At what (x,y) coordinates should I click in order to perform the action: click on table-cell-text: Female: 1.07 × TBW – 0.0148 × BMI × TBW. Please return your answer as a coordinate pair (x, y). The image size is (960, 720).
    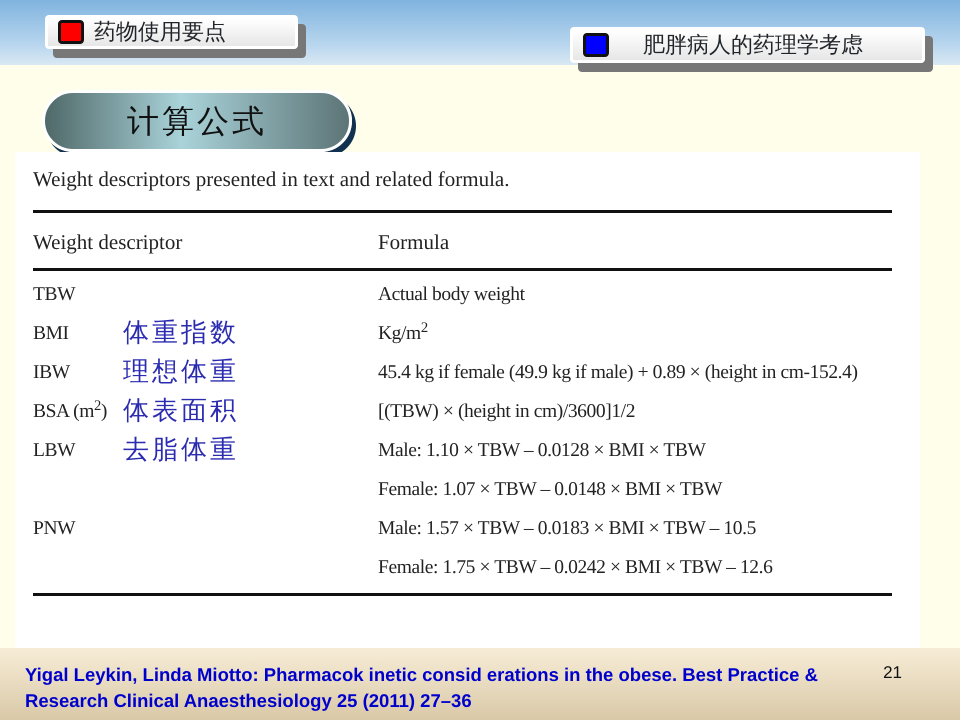
    Looking at the image, I should click on (551, 490).